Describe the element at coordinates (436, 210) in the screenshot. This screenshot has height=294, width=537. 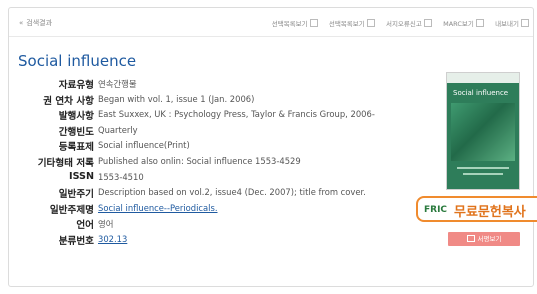
I see `fric-logo: FRIC` at that location.